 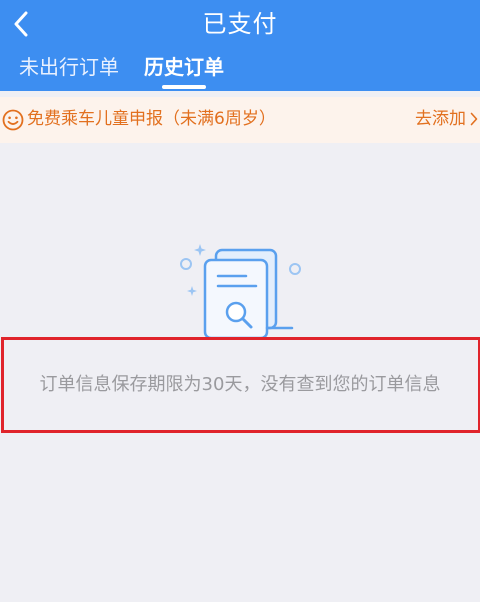 I want to click on chevron-right-icon, so click(x=474, y=119).